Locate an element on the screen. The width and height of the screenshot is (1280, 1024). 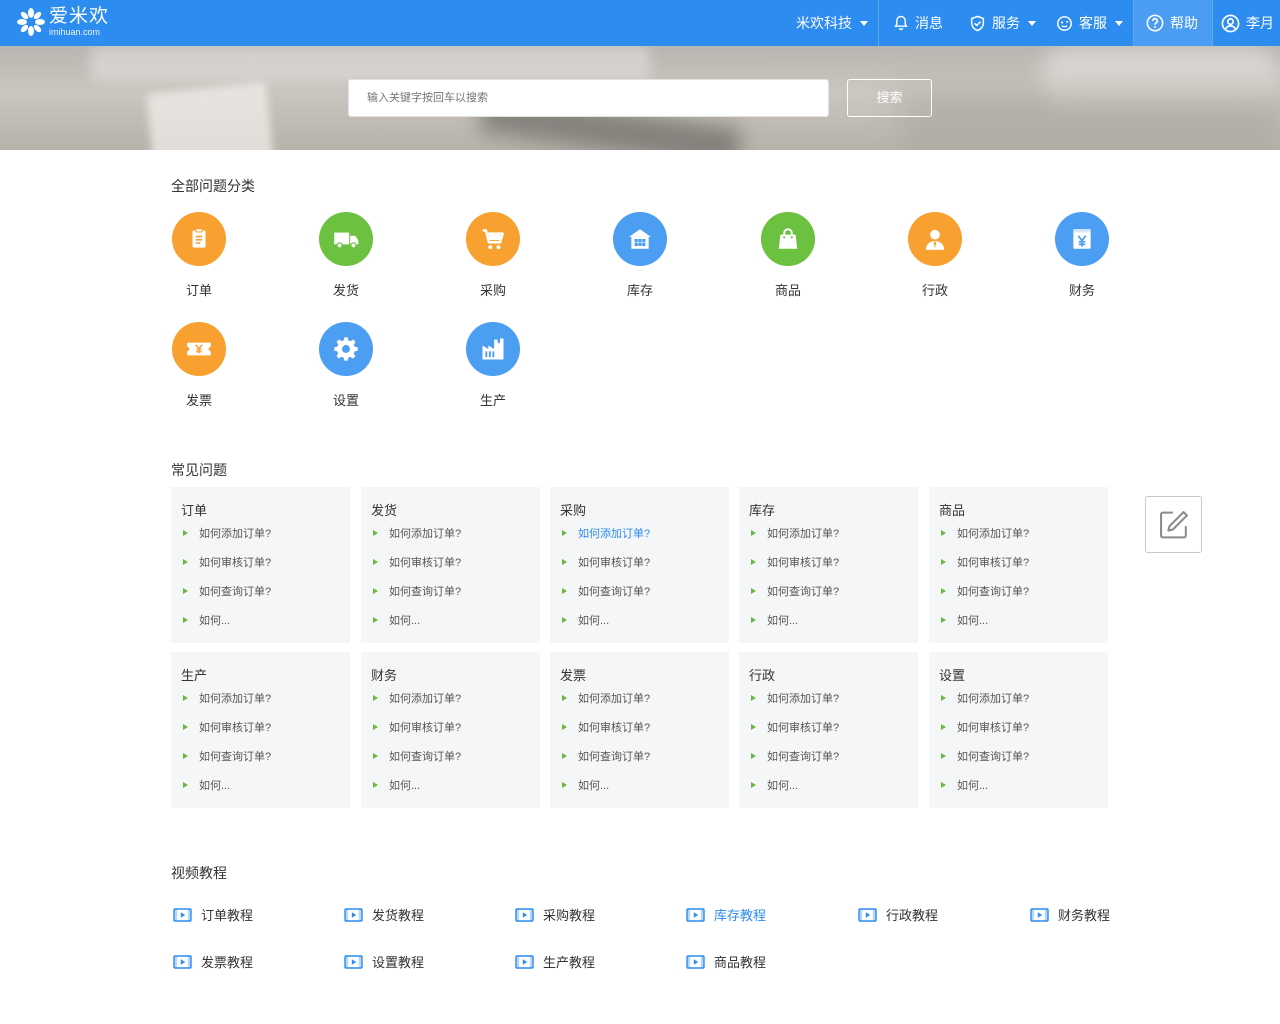
category-production: 生产 is located at coordinates (493, 365).